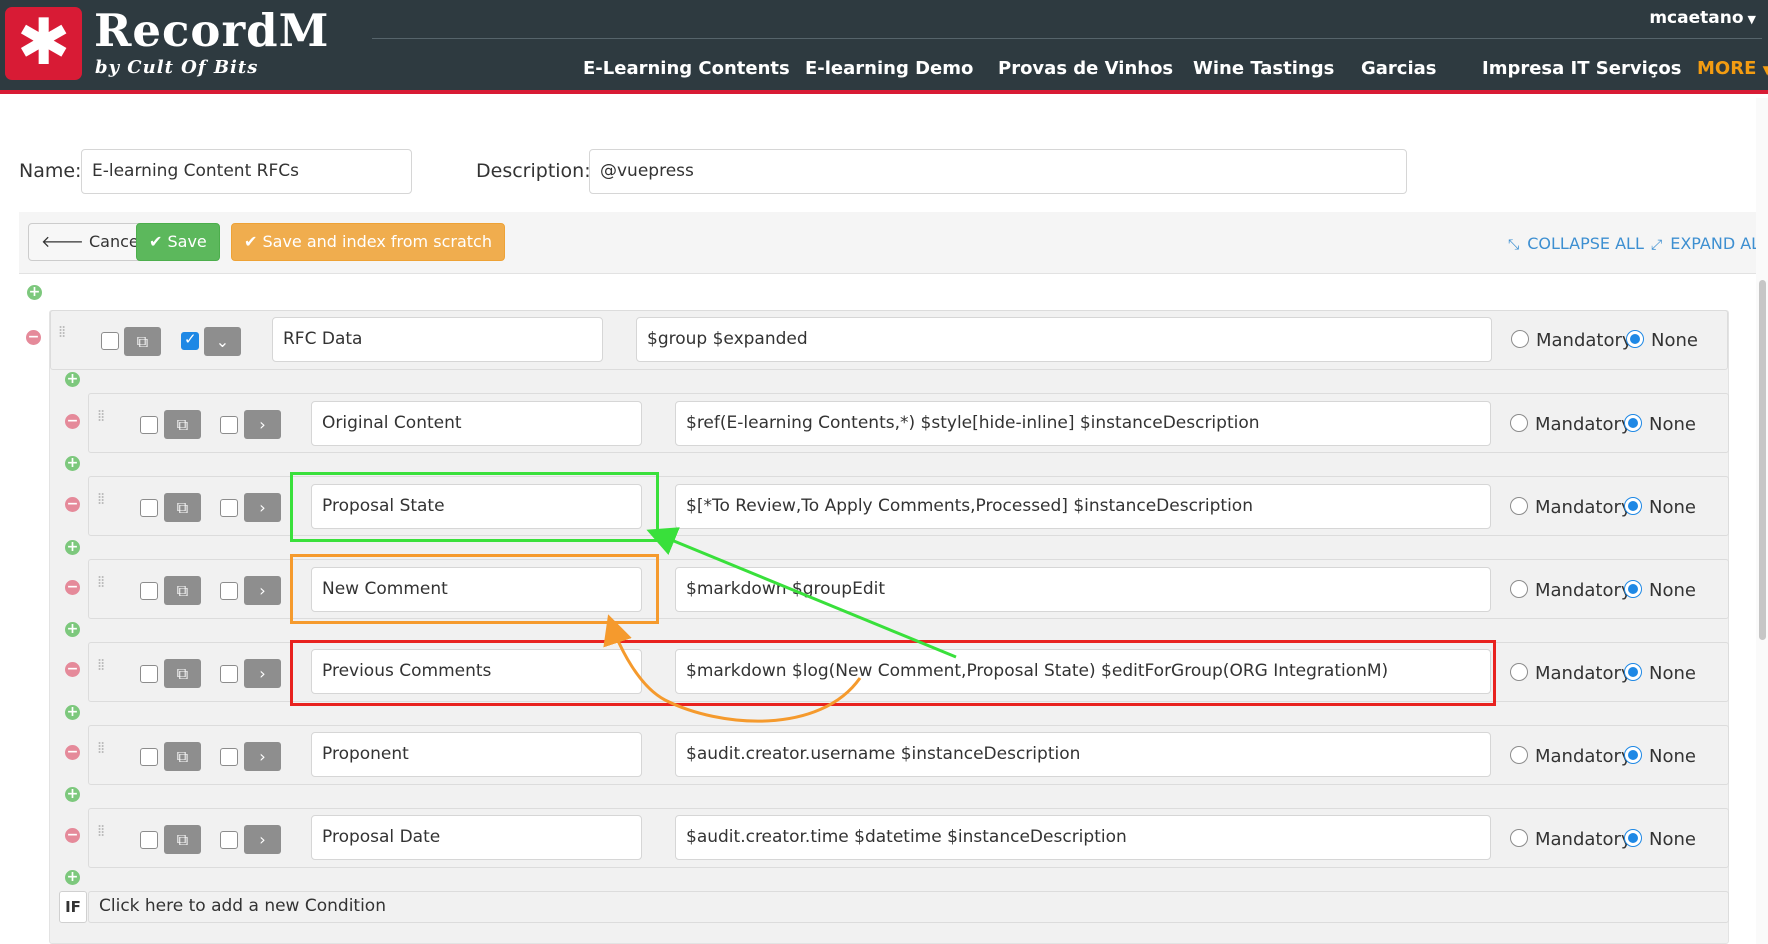 This screenshot has height=944, width=1768. I want to click on orange-arrow, so click(732, 668).